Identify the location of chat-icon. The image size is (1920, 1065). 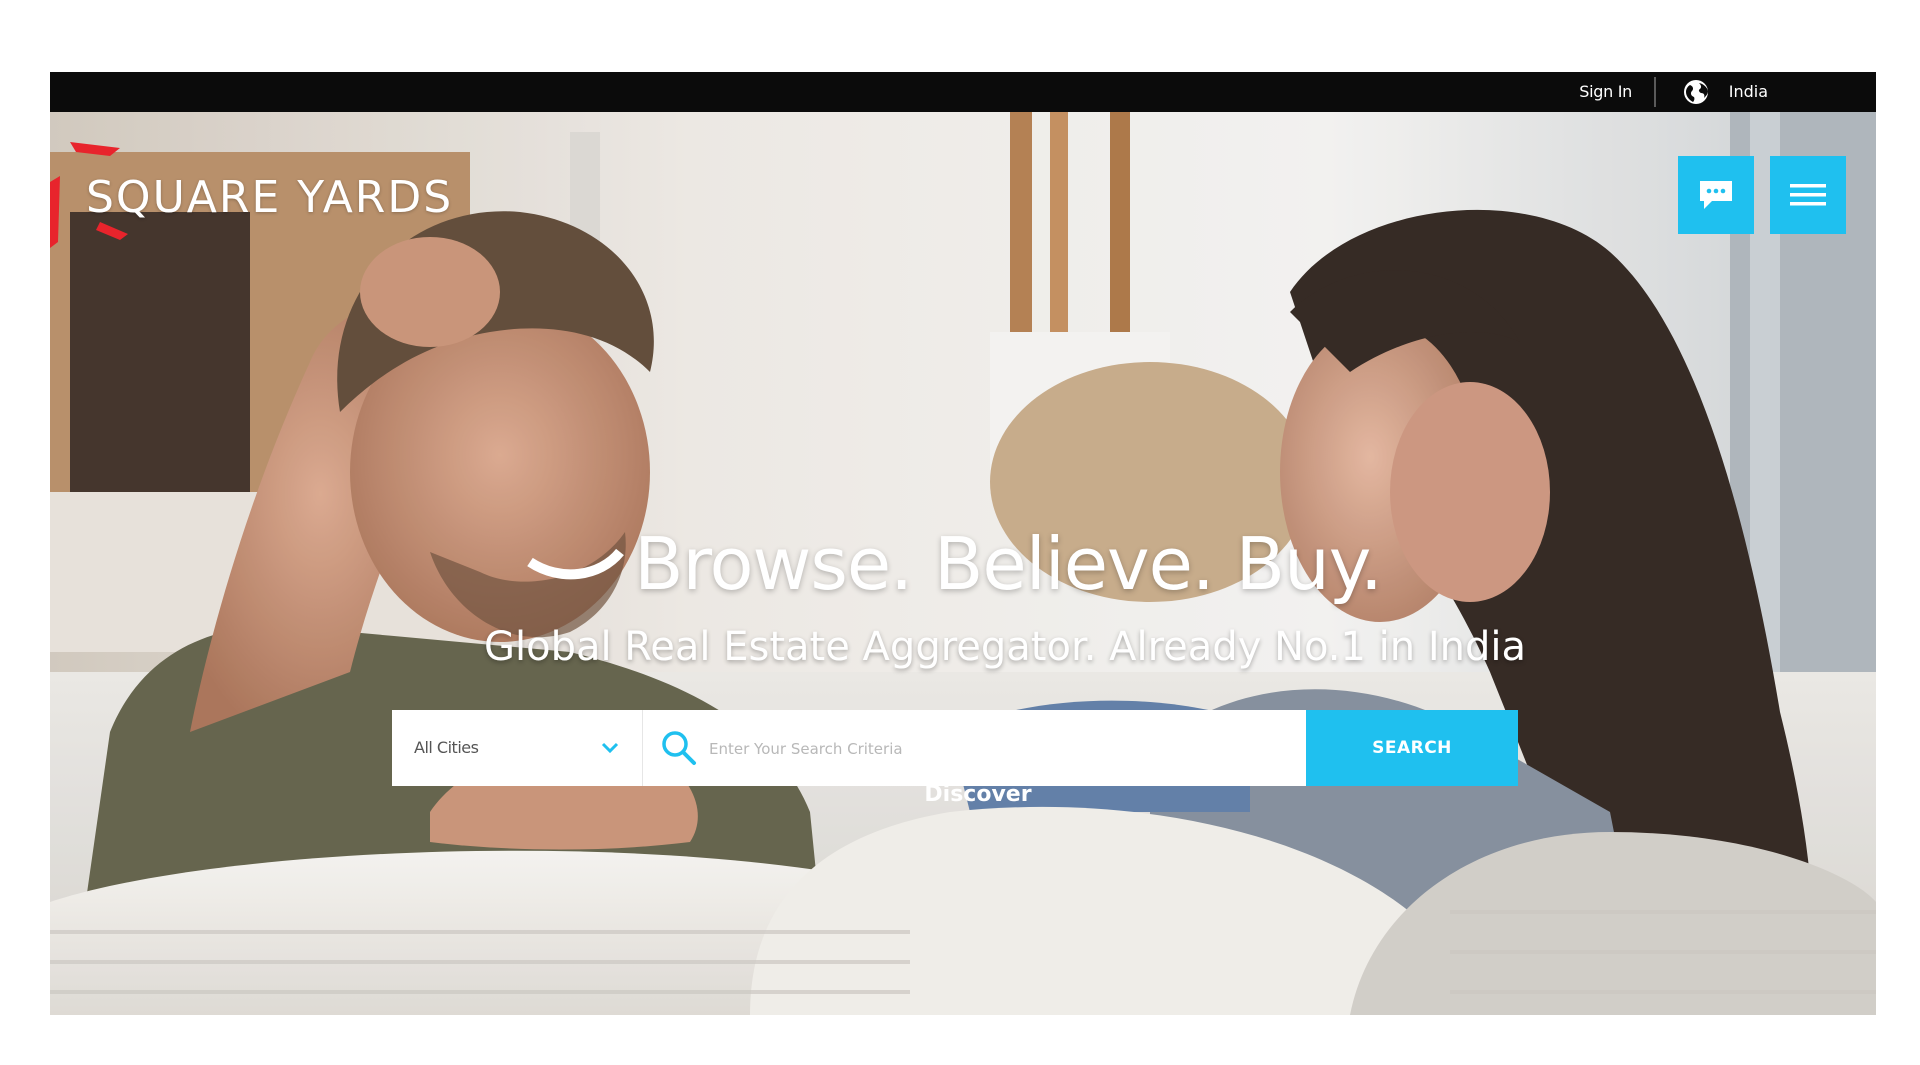
(1716, 195).